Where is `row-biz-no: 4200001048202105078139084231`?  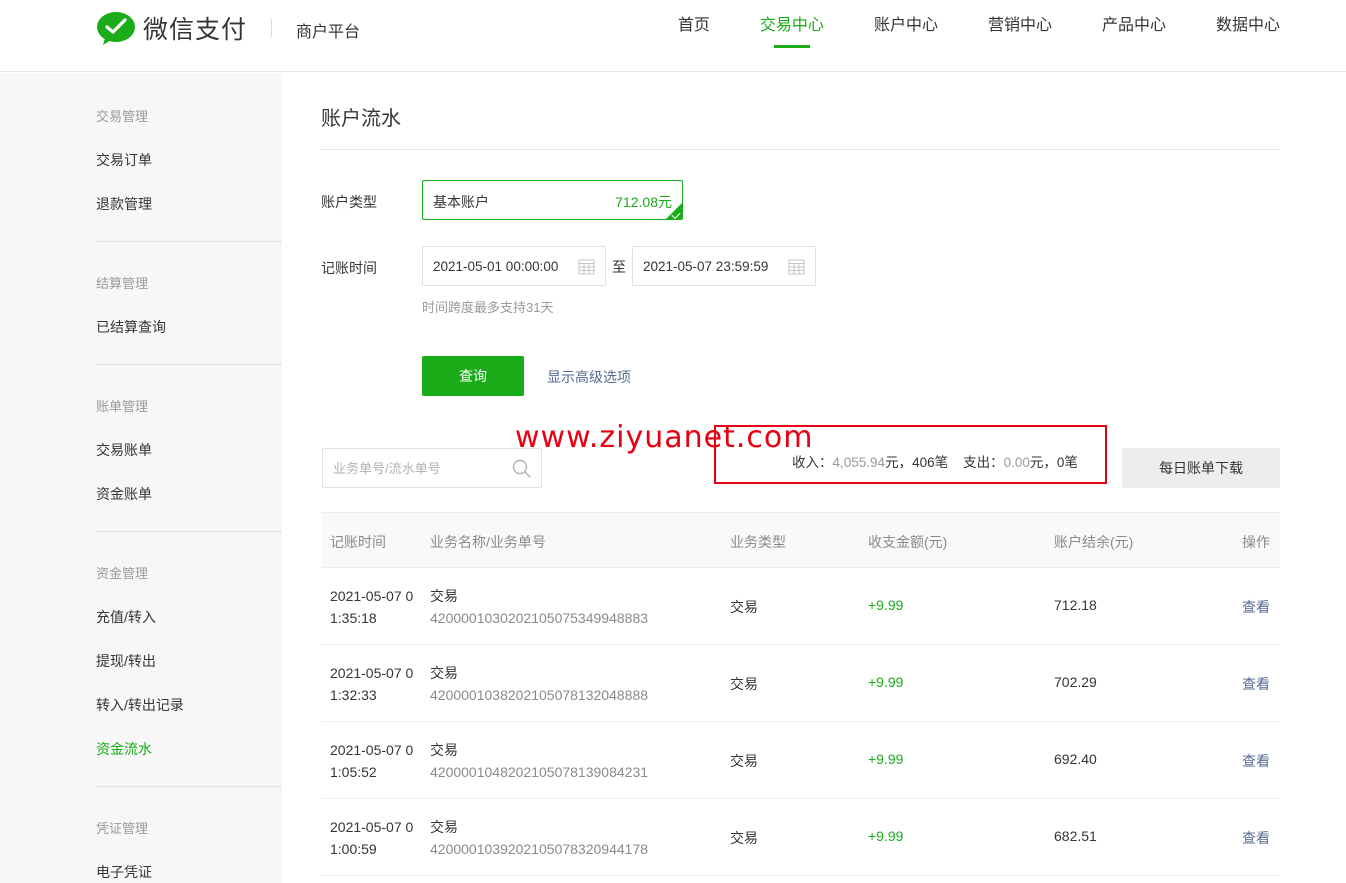 row-biz-no: 4200001048202105078139084231 is located at coordinates (539, 772).